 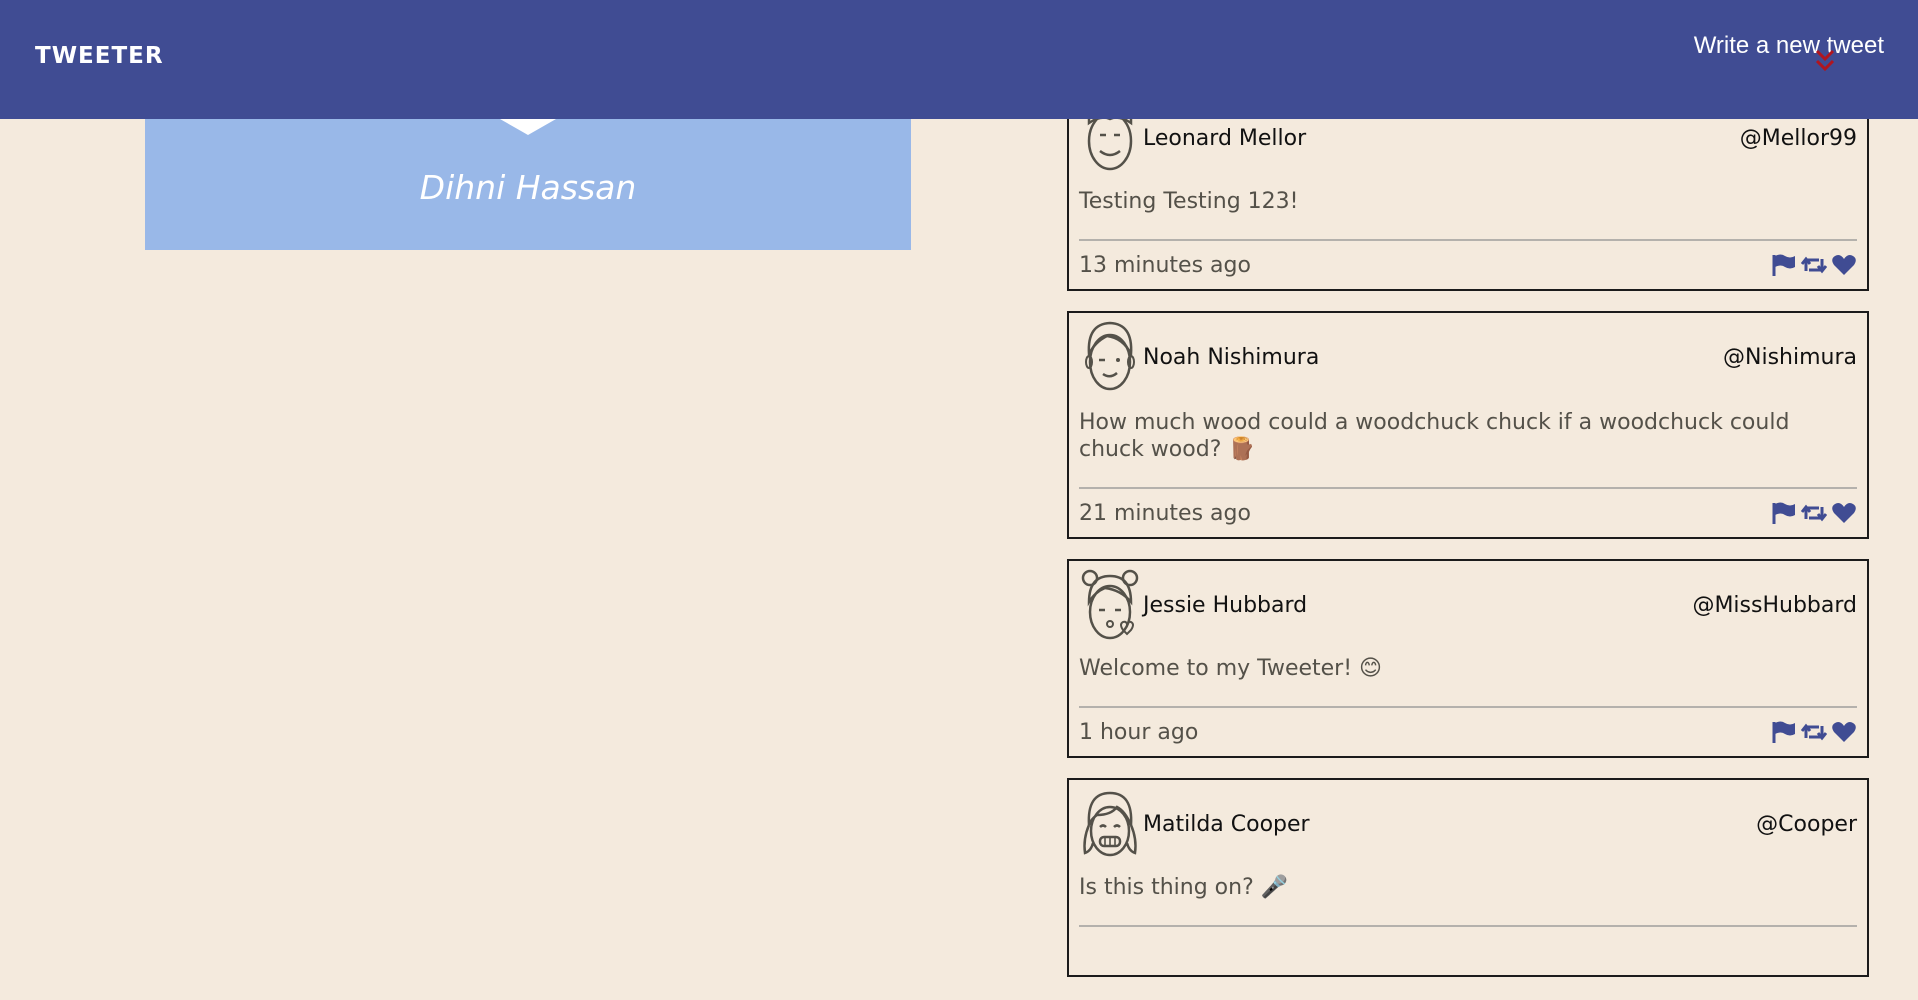 I want to click on tweet-footer: 21 minutes ago, so click(x=1468, y=512).